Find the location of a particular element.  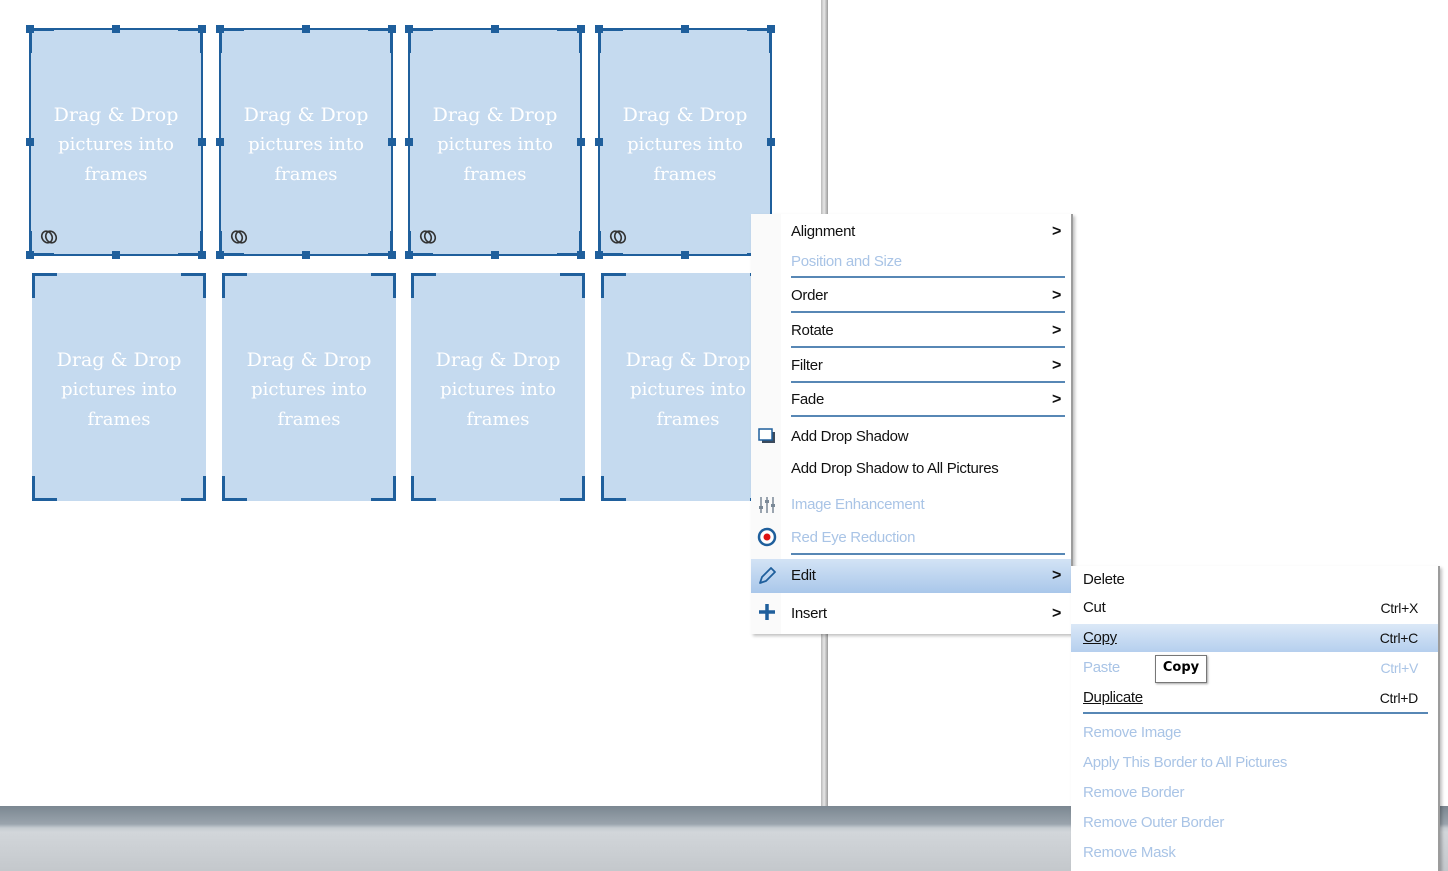

menu-item-insert: Insert > is located at coordinates (928, 614).